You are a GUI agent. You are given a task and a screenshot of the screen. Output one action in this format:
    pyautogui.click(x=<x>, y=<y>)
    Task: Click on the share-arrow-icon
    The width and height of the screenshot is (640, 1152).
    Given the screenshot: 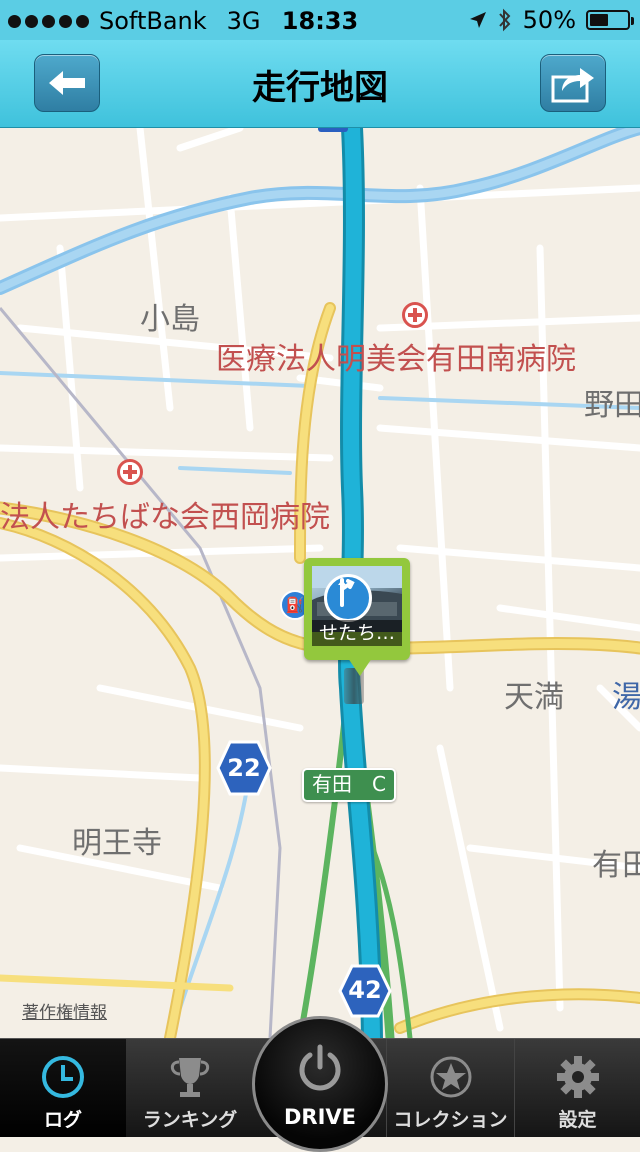 What is the action you would take?
    pyautogui.click(x=572, y=85)
    